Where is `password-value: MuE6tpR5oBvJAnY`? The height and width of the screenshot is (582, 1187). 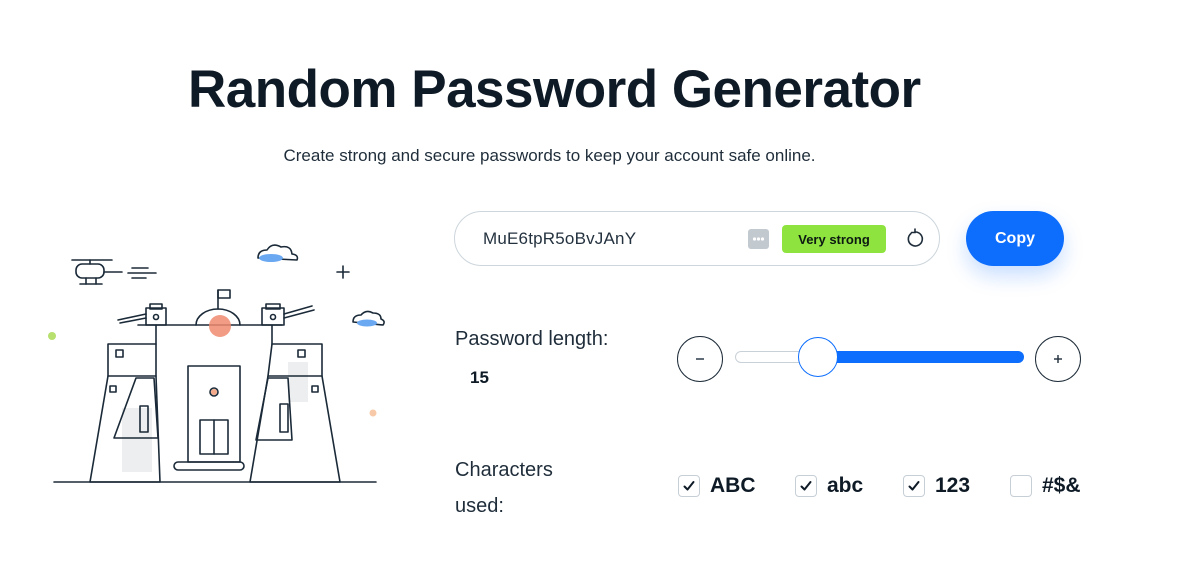 password-value: MuE6tpR5oBvJAnY is located at coordinates (559, 239).